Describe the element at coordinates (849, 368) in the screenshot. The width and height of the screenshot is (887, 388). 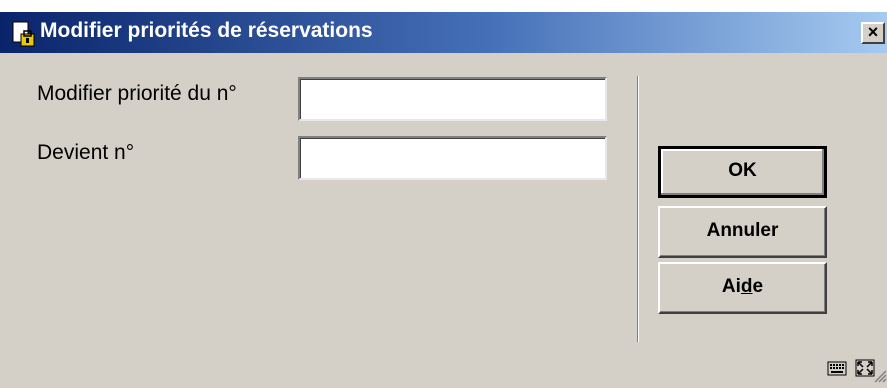
I see `status-icons` at that location.